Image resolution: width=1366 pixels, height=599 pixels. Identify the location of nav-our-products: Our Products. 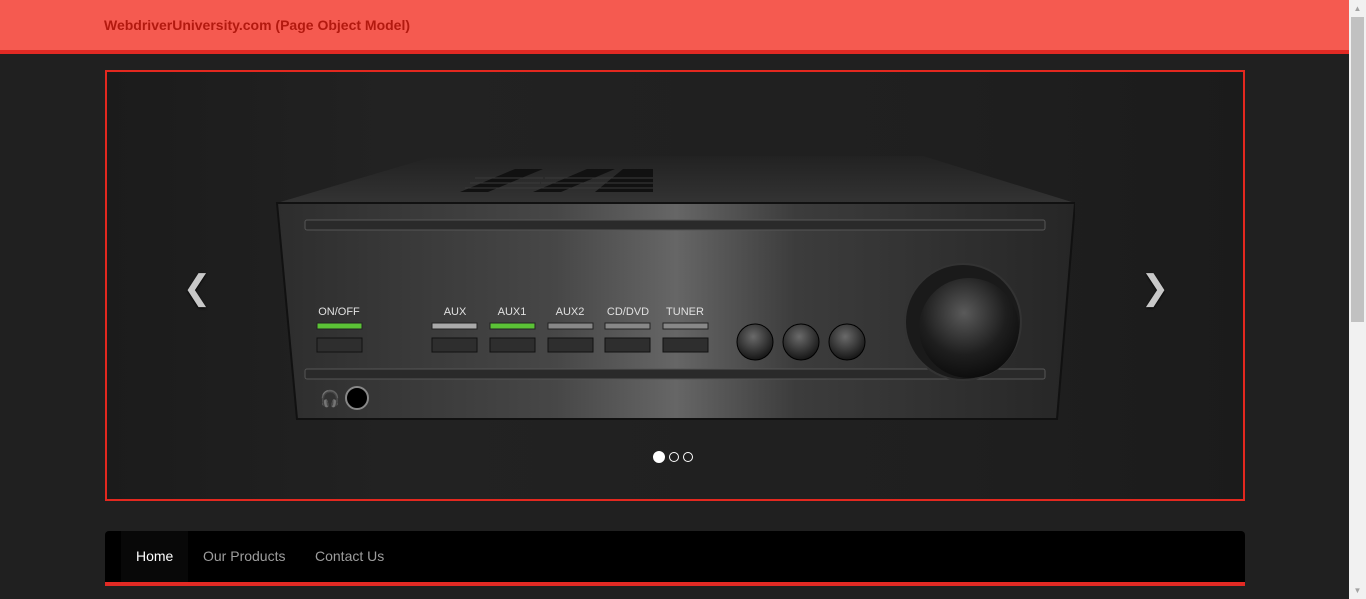
(244, 556).